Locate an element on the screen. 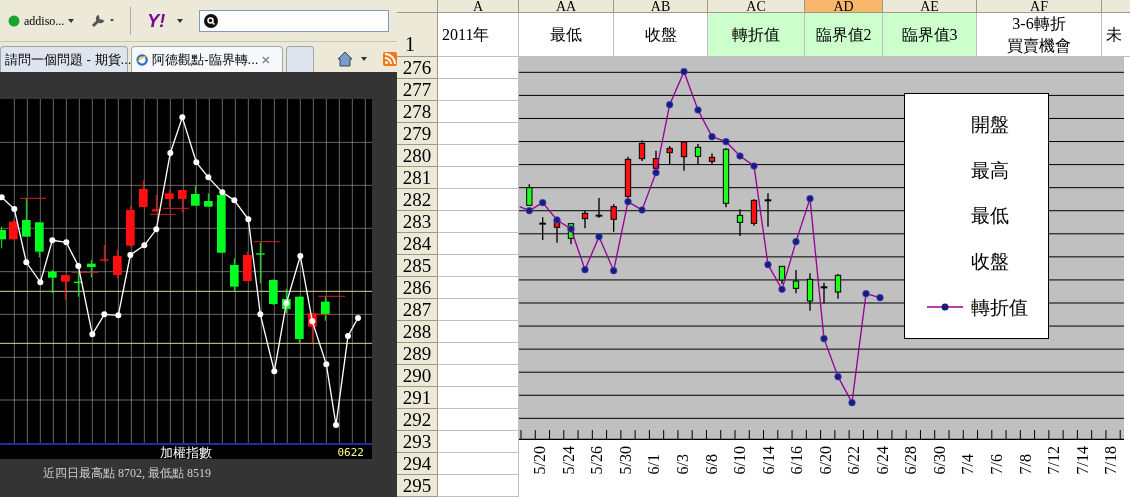 The image size is (1130, 497). table-cell: 收盤 is located at coordinates (661, 35).